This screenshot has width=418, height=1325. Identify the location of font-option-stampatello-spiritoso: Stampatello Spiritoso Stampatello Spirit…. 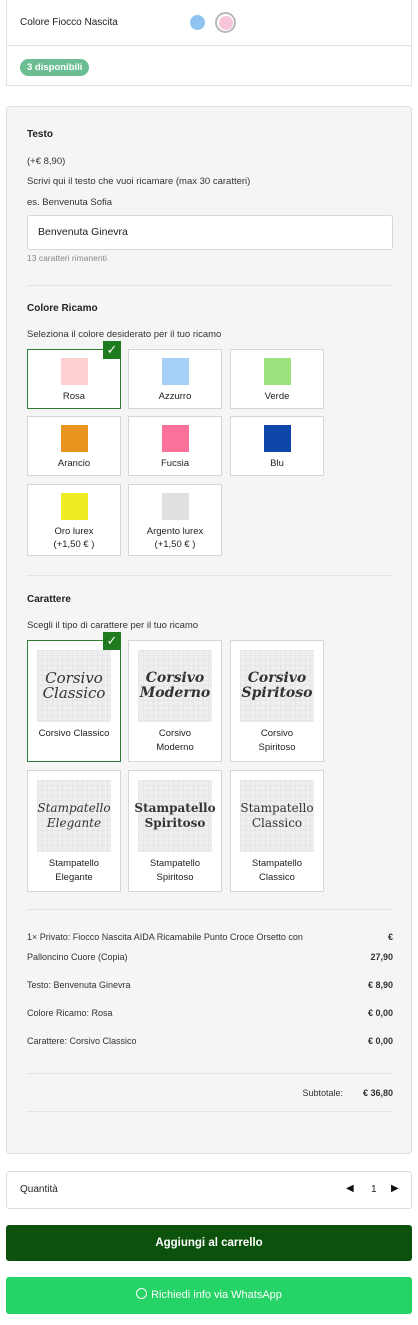
(175, 831).